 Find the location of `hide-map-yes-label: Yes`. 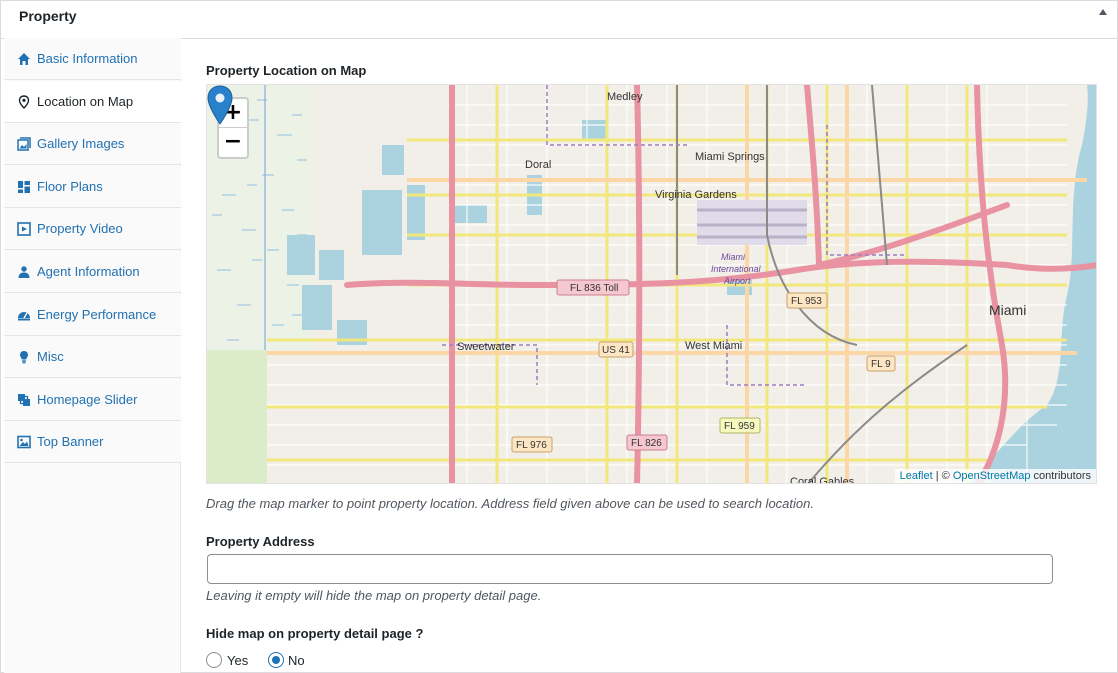

hide-map-yes-label: Yes is located at coordinates (237, 660).